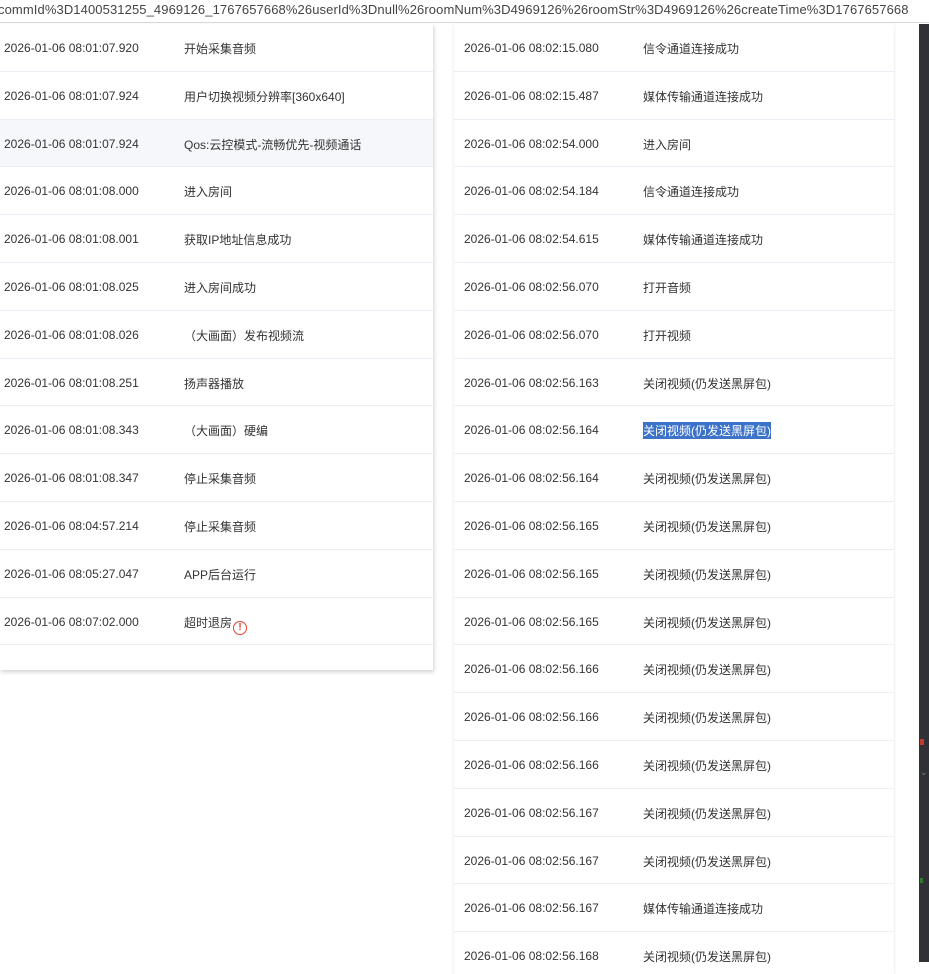  I want to click on log-row: 2026-01-06 08:02:56.163 关闭视频(仍发送黑屏包), so click(674, 383).